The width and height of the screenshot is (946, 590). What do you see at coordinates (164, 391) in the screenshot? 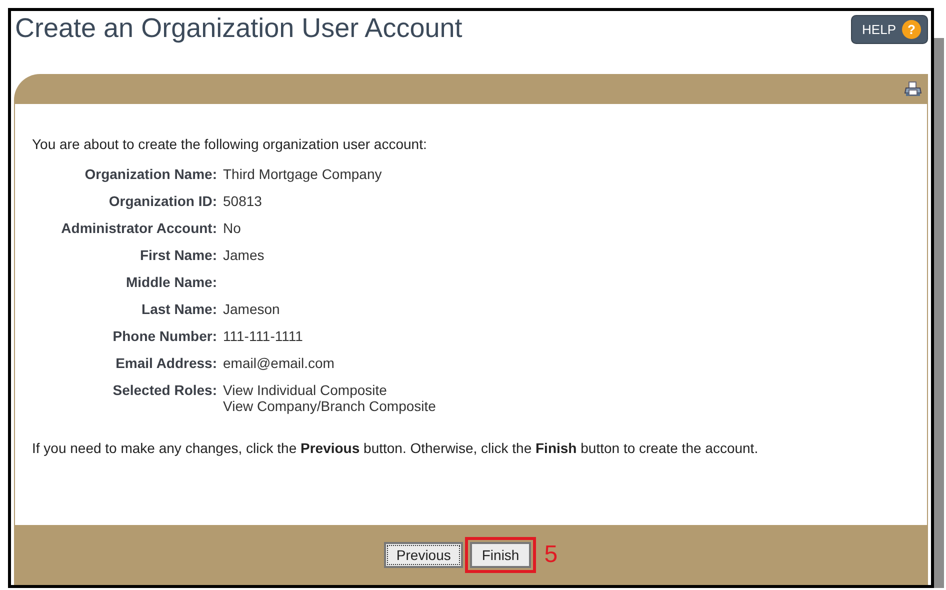
I see `field-label: Selected Roles:` at bounding box center [164, 391].